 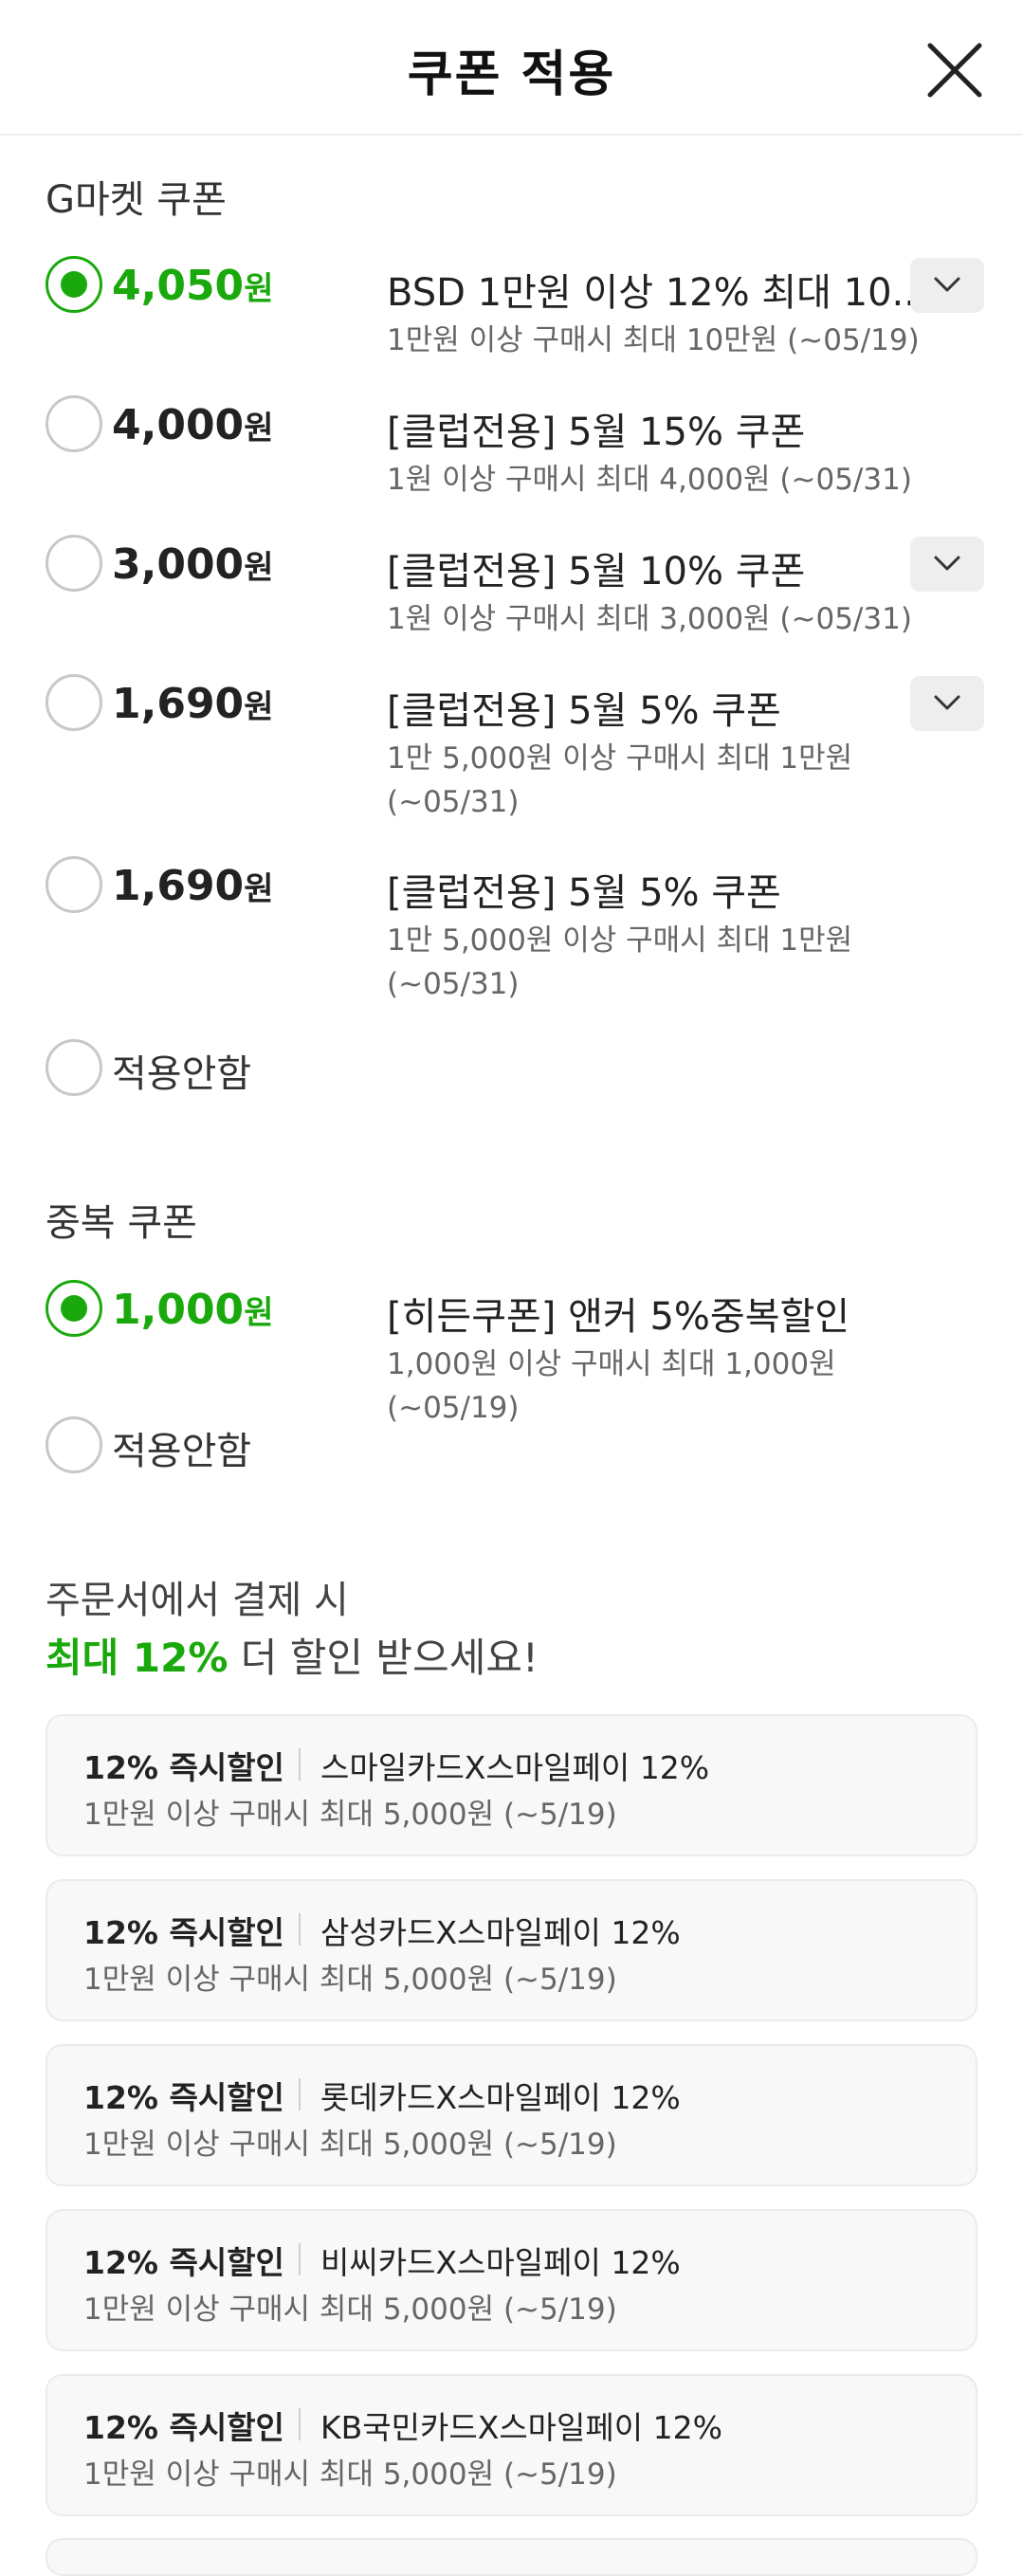 I want to click on close-icon, so click(x=954, y=70).